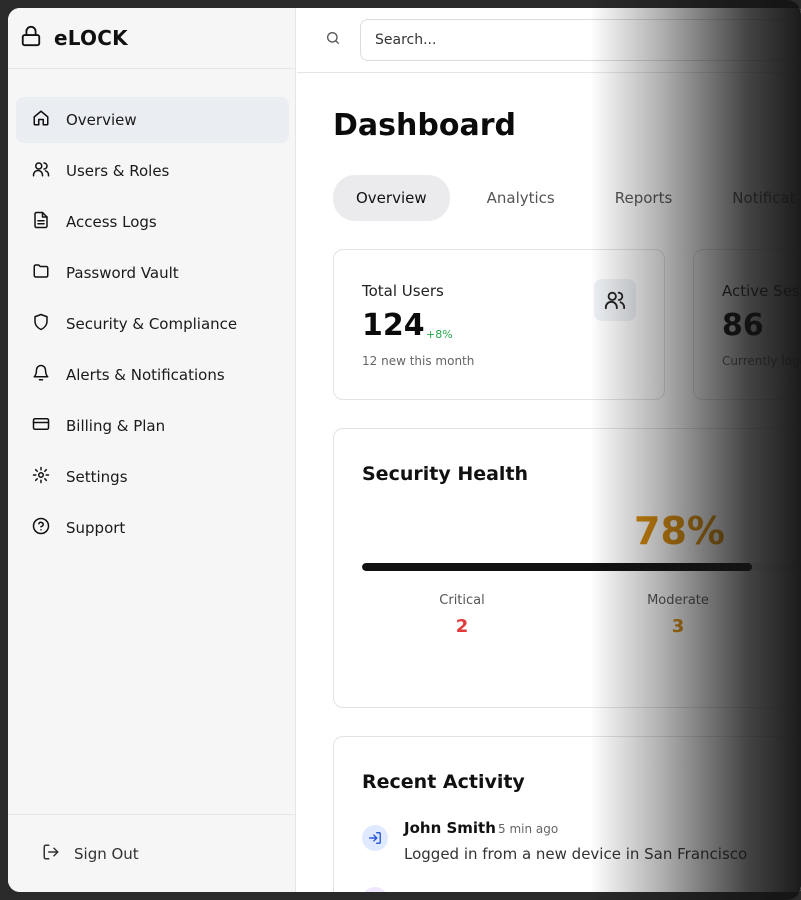 The height and width of the screenshot is (900, 801). Describe the element at coordinates (679, 531) in the screenshot. I see `health-percent: 78%` at that location.